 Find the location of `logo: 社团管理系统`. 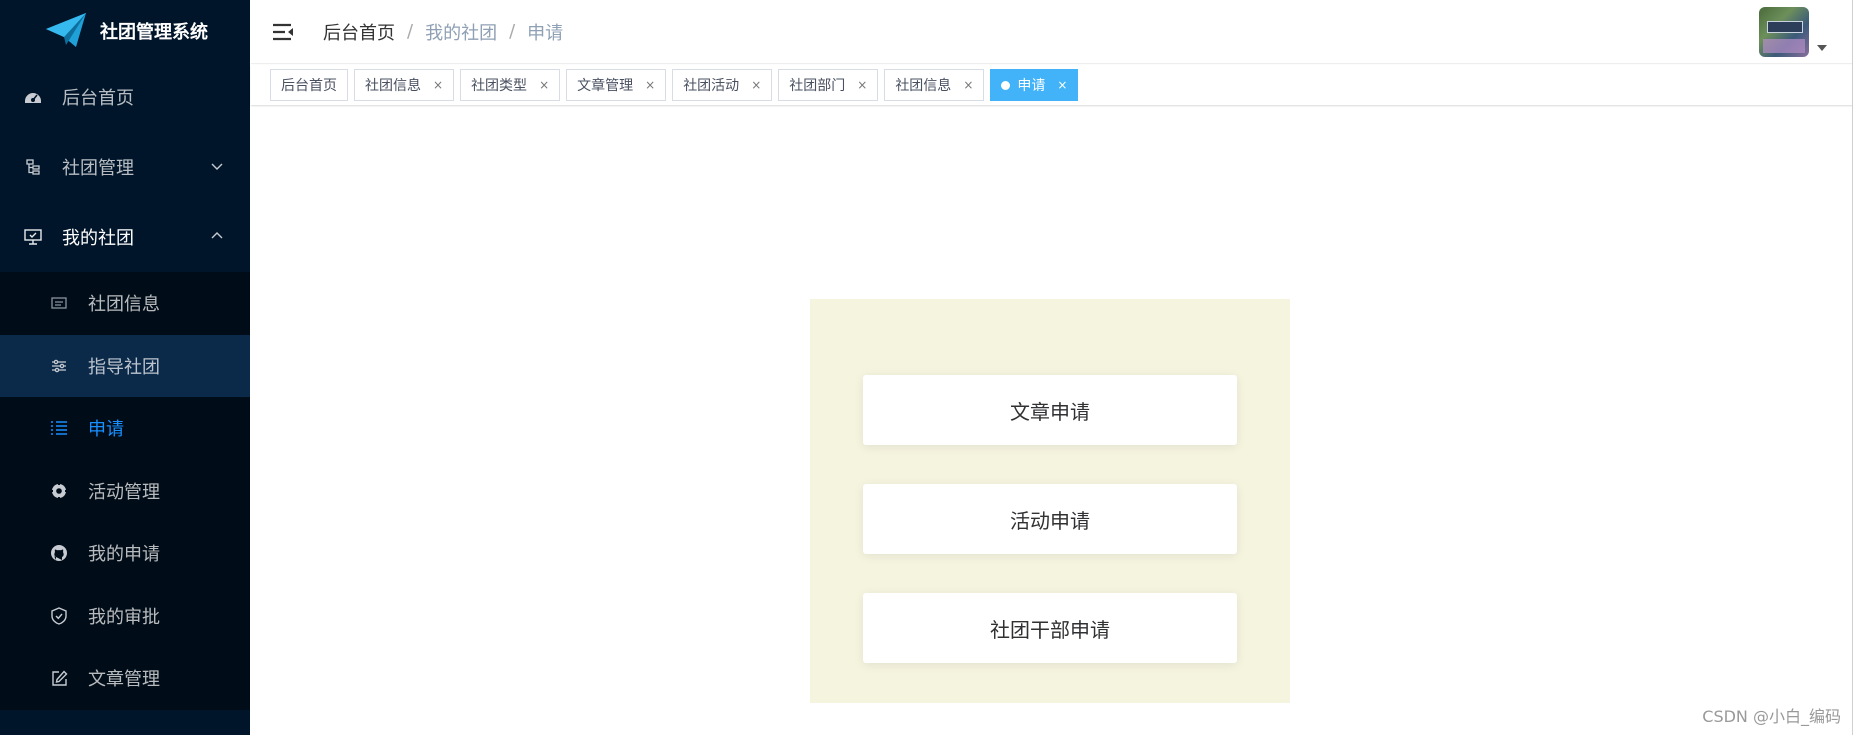

logo: 社团管理系统 is located at coordinates (125, 31).